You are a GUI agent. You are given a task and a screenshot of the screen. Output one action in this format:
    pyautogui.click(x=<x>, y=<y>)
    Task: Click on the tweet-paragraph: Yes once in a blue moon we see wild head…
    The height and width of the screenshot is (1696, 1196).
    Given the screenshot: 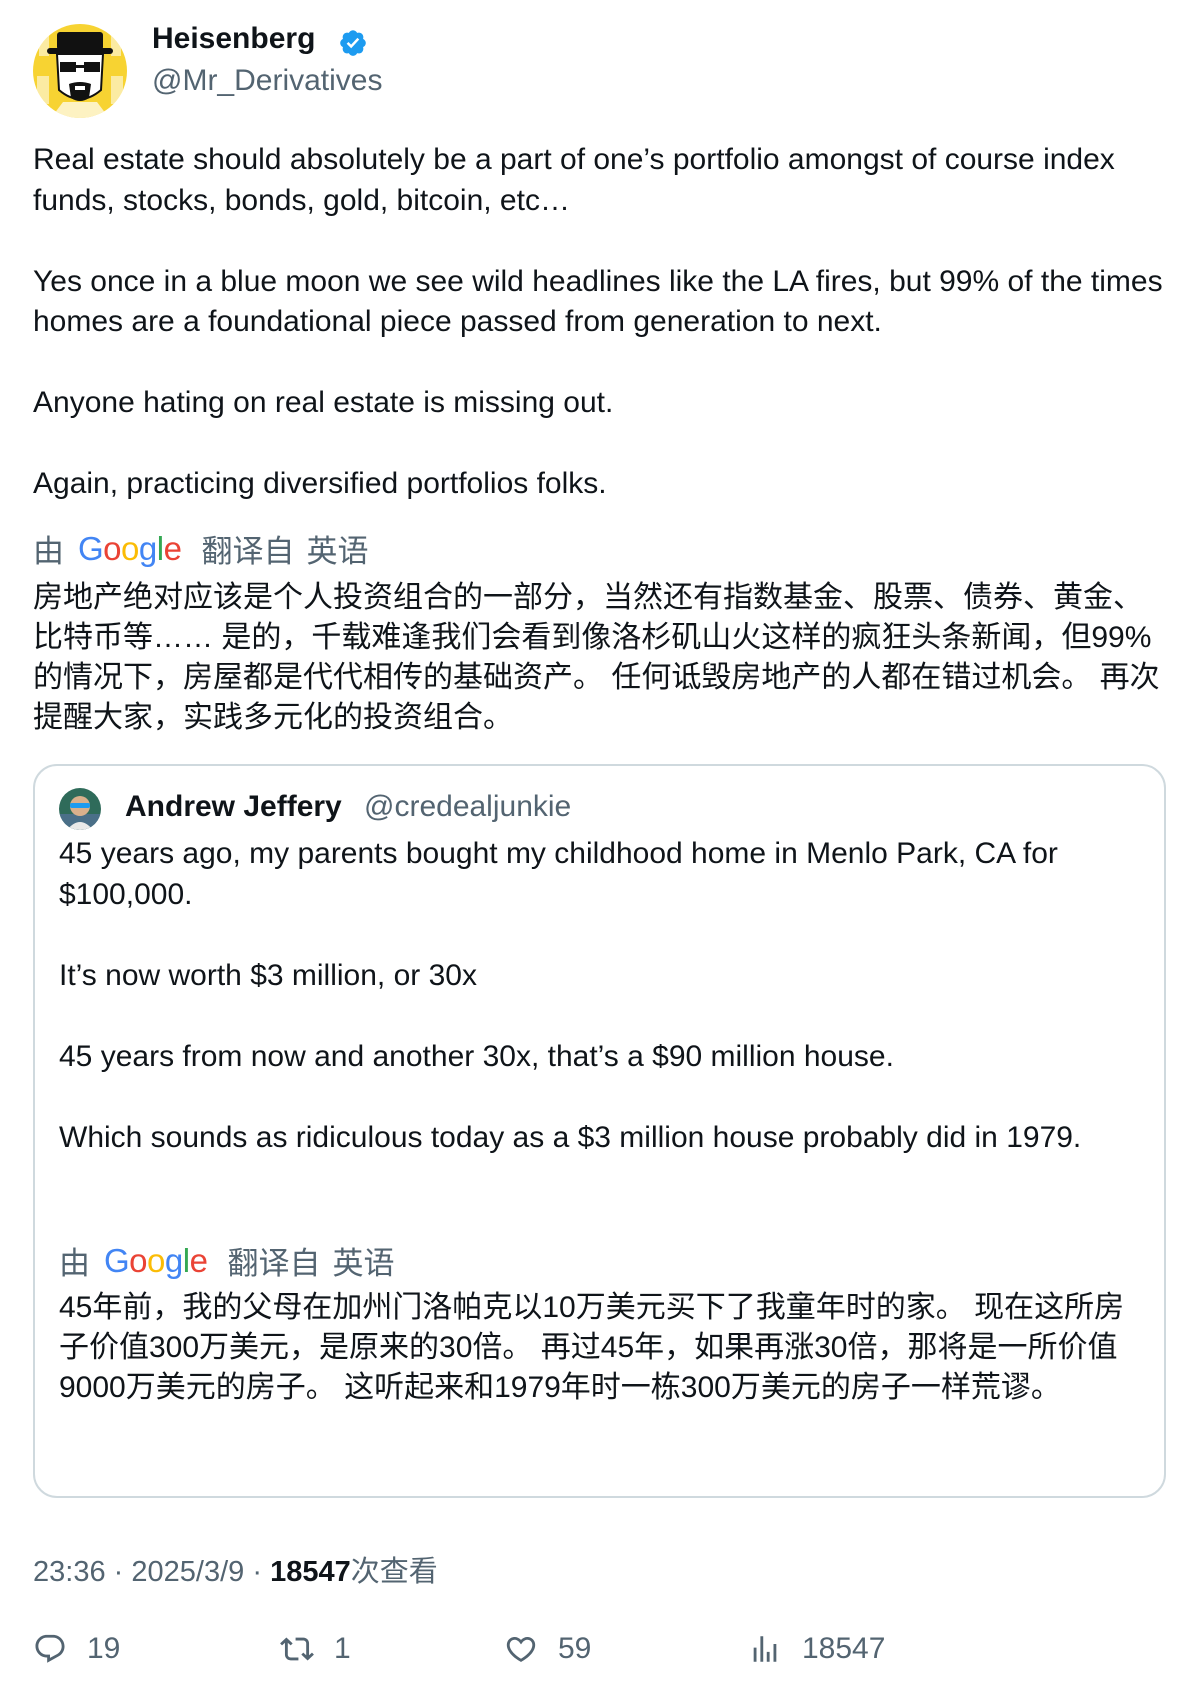 What is the action you would take?
    pyautogui.click(x=598, y=301)
    